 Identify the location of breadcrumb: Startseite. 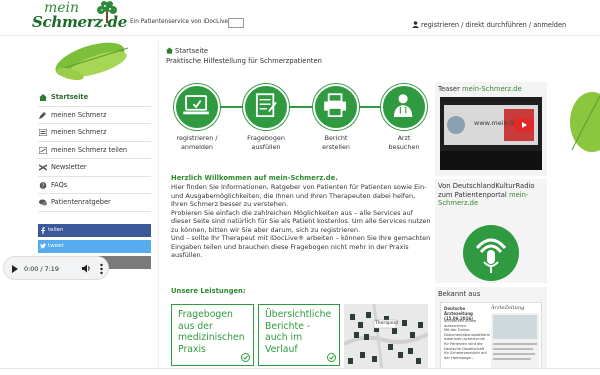
(187, 51).